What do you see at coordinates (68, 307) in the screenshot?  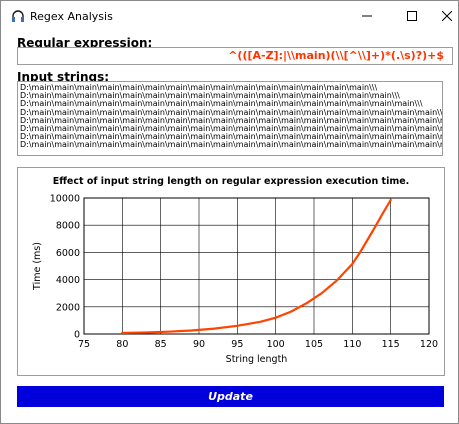 I see `y-tick-label: 2000` at bounding box center [68, 307].